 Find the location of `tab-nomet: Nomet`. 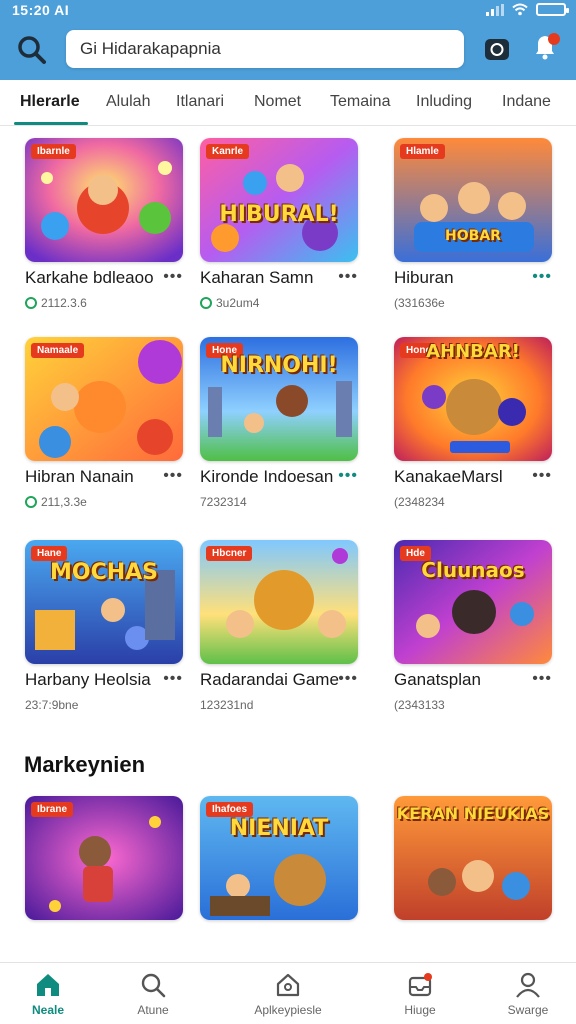

tab-nomet: Nomet is located at coordinates (277, 102).